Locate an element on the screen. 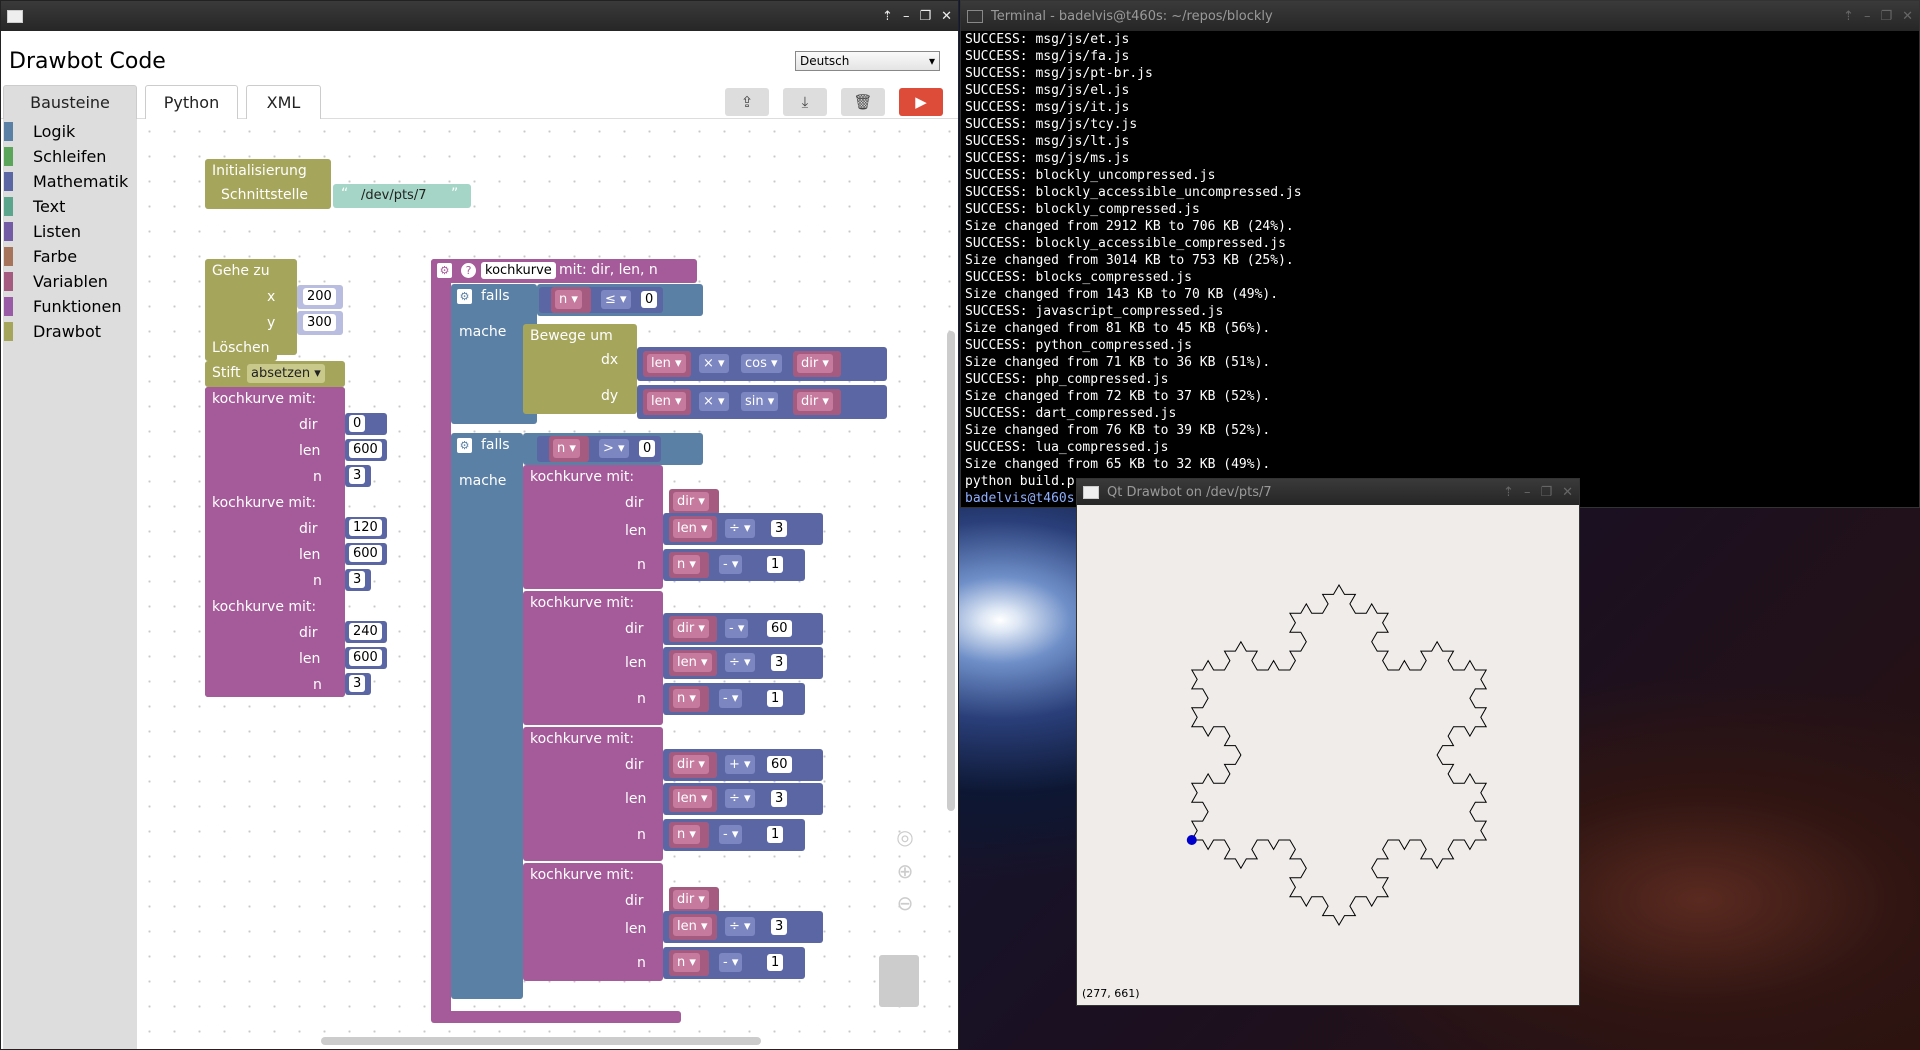  toolbox-category-drawbot: Drawbot is located at coordinates (70, 331).